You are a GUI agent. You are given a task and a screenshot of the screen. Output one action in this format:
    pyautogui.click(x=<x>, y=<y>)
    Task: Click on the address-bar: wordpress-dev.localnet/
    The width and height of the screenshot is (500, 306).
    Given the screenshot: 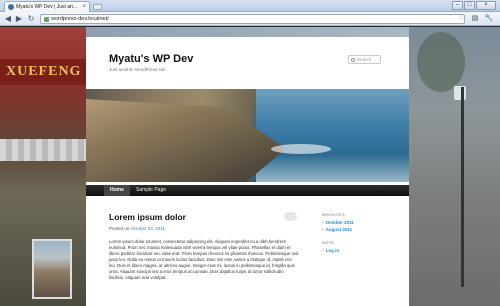 What is the action you would take?
    pyautogui.click(x=252, y=19)
    